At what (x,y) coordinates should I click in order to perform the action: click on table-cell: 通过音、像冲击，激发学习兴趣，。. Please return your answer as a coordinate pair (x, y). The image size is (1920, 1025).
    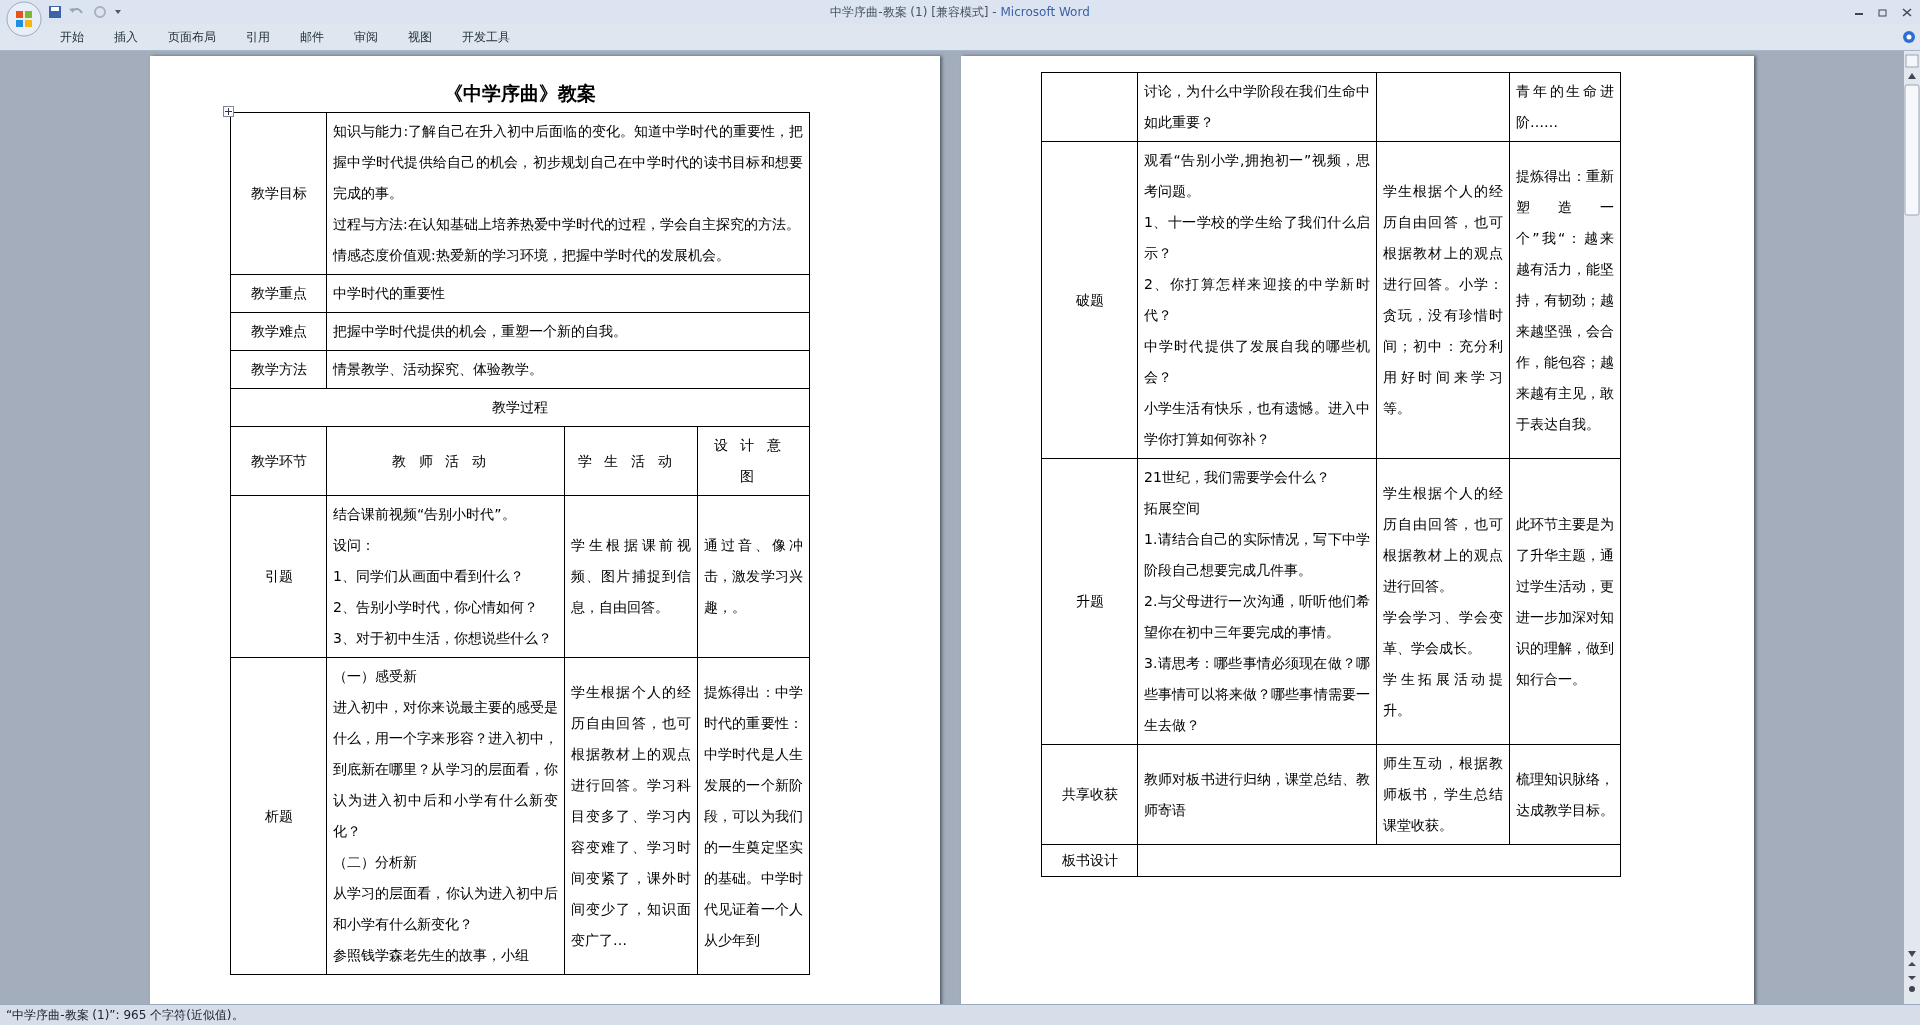
    Looking at the image, I should click on (753, 576).